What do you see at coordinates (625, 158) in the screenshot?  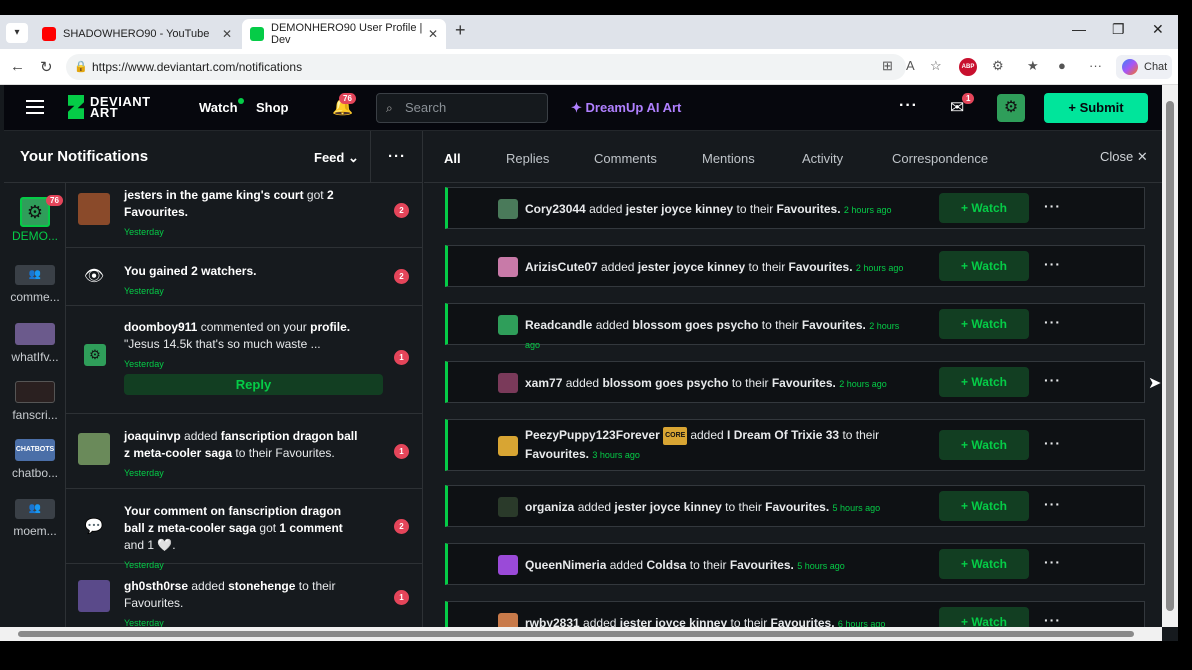 I see `tab-comments: Comments` at bounding box center [625, 158].